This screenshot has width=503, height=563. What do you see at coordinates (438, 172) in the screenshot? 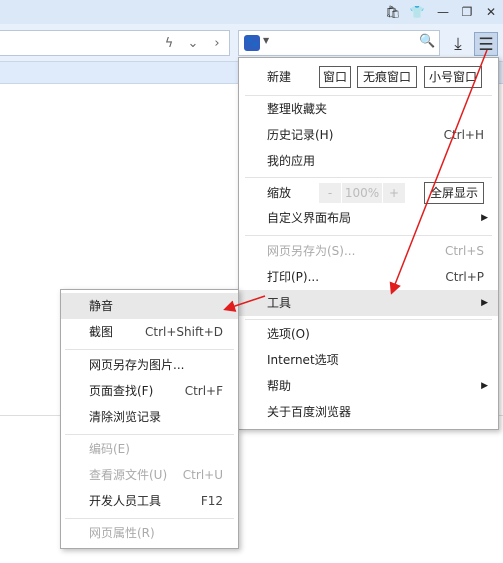
I see `arrow-menu-to-tools` at bounding box center [438, 172].